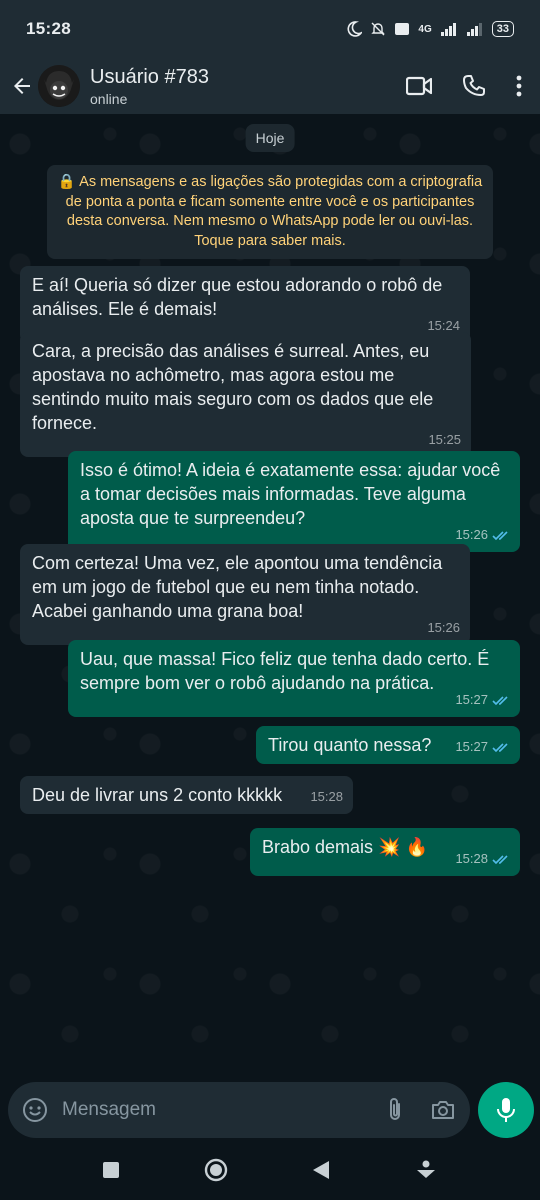  I want to click on message-time: 15:25, so click(444, 439).